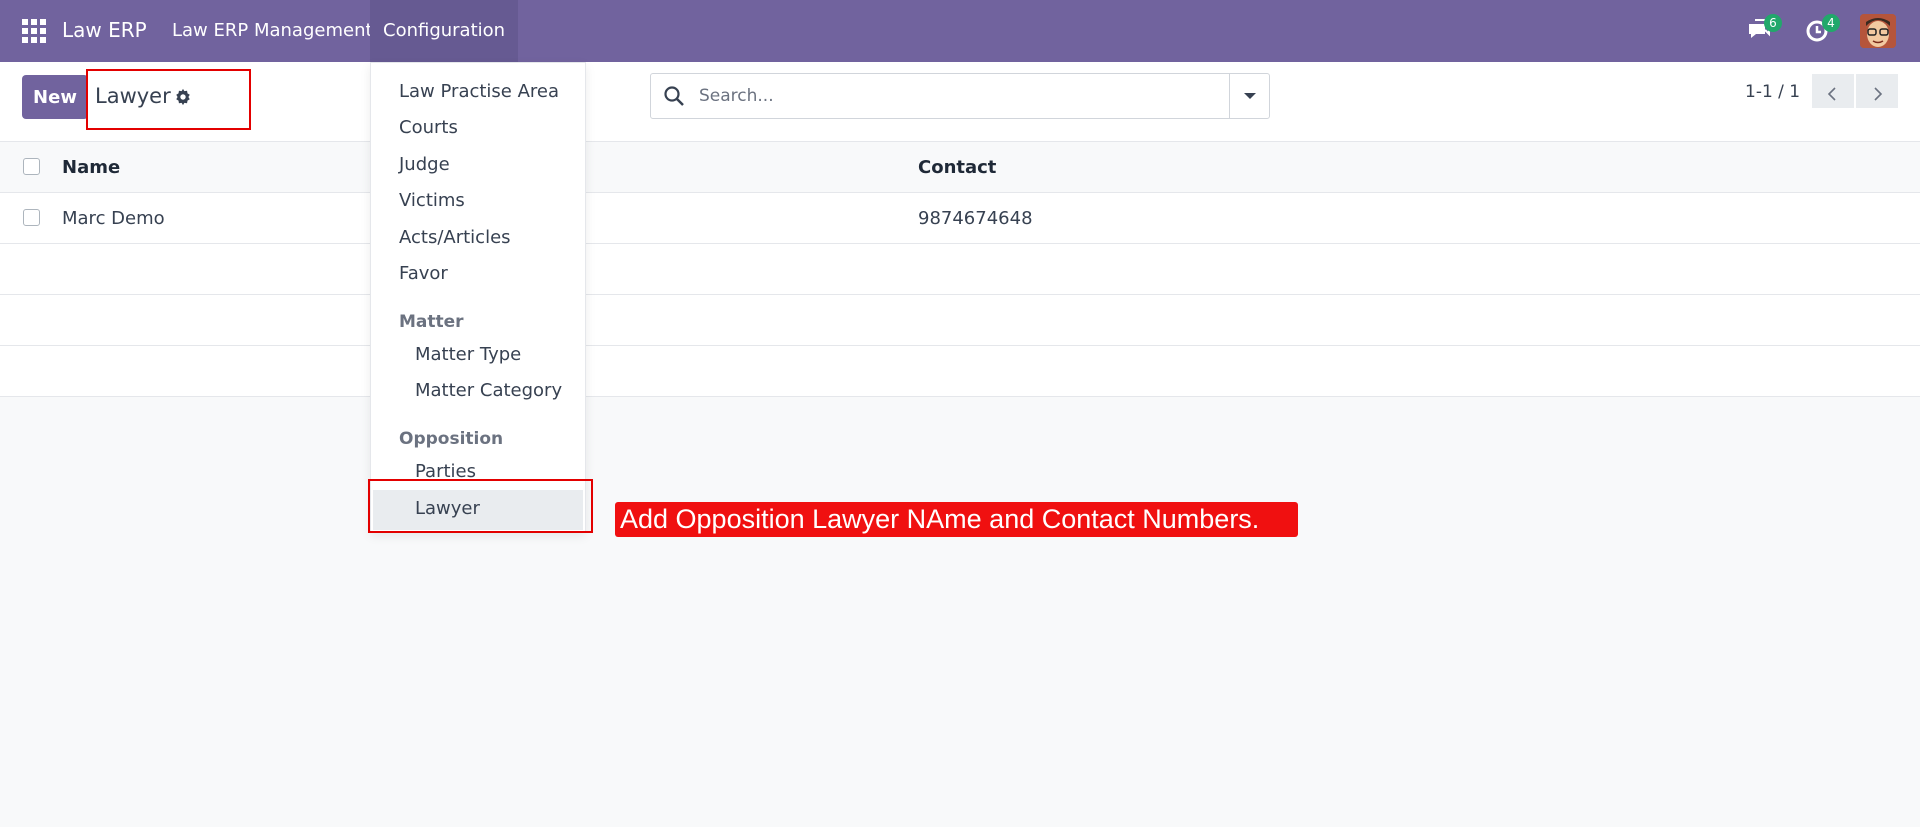 This screenshot has width=1920, height=827. Describe the element at coordinates (488, 390) in the screenshot. I see `menu-item-matter-category: Matter Category` at that location.